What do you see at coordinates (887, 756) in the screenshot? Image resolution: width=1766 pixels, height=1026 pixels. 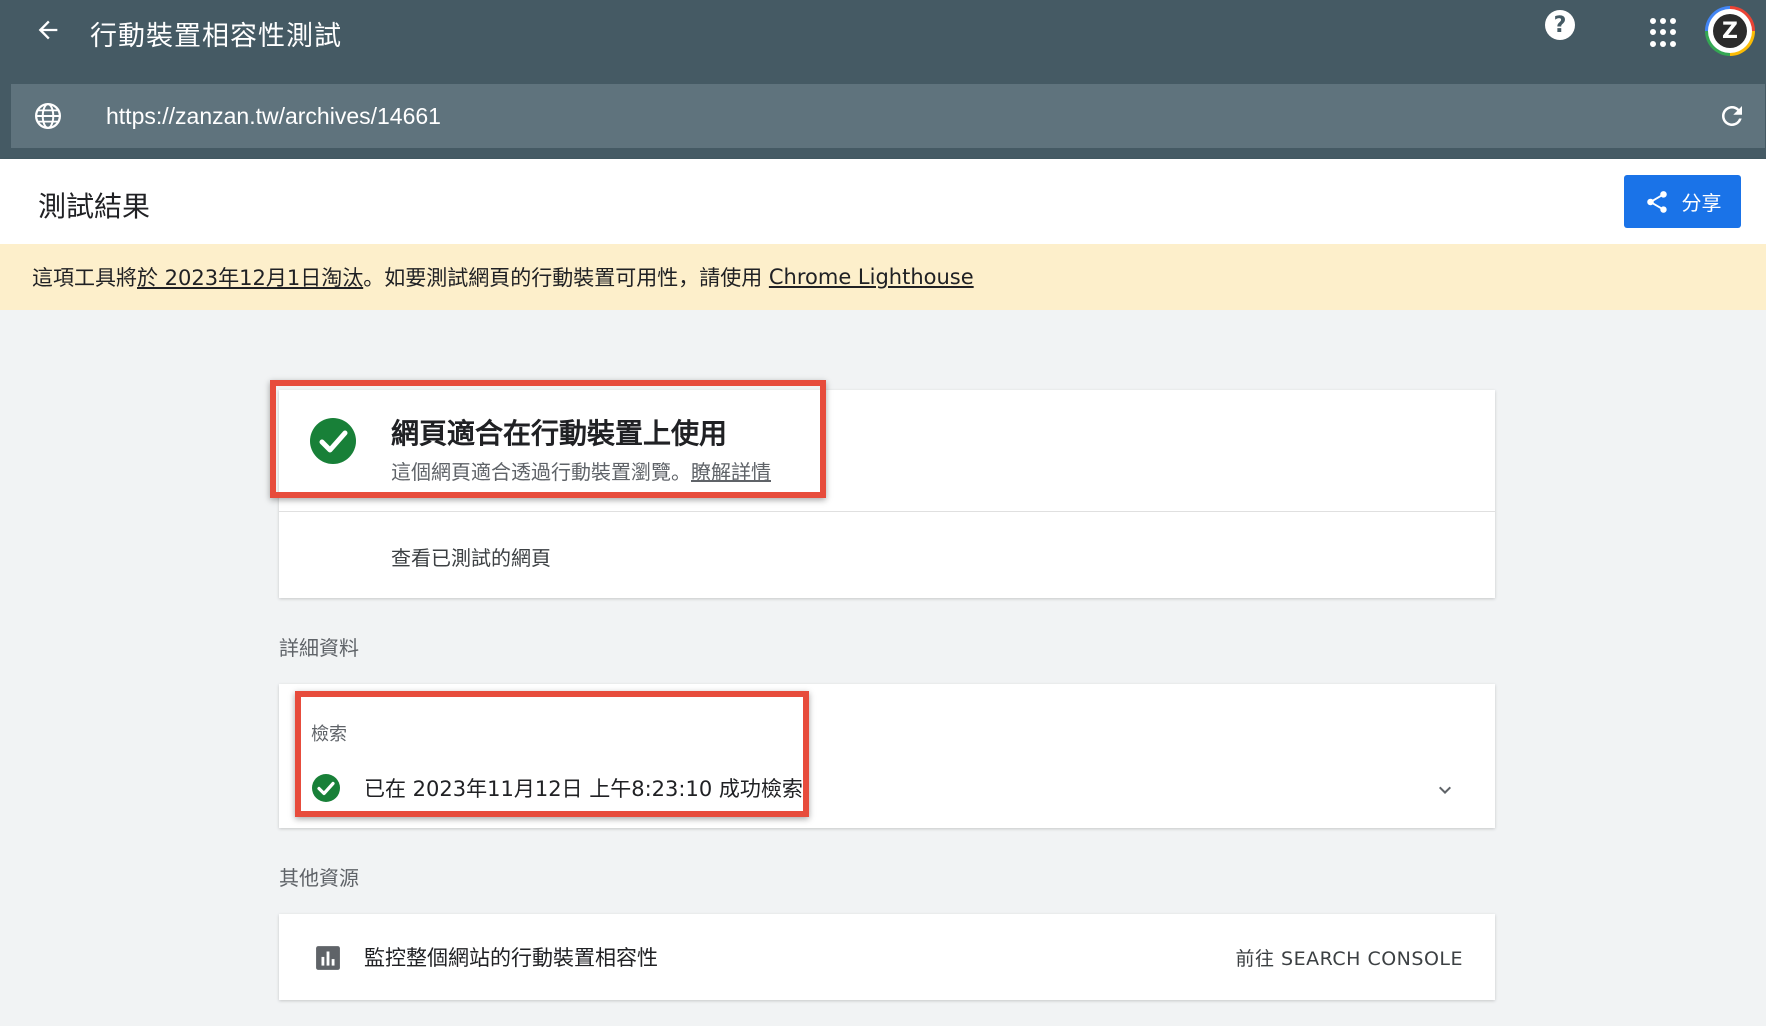 I see `crawl-details-card: 檢索 已在 2023年11月12日 上午8:23:10 成功檢索` at bounding box center [887, 756].